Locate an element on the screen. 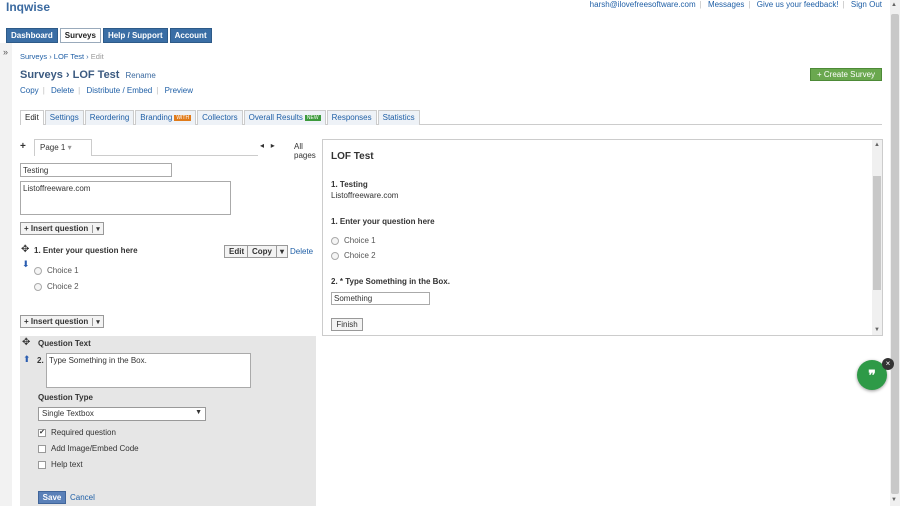  preview-link: Preview is located at coordinates (179, 90).